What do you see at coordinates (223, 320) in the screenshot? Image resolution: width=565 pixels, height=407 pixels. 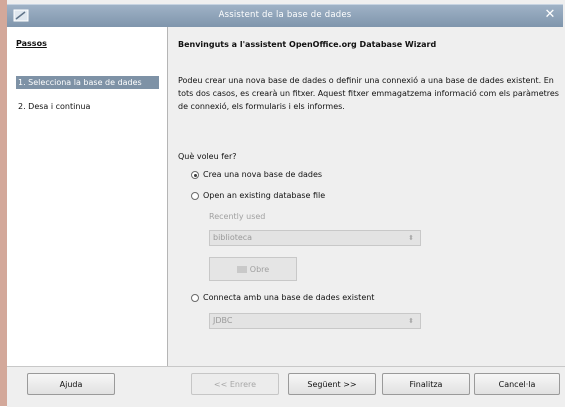 I see `connection-type-value: JDBC` at bounding box center [223, 320].